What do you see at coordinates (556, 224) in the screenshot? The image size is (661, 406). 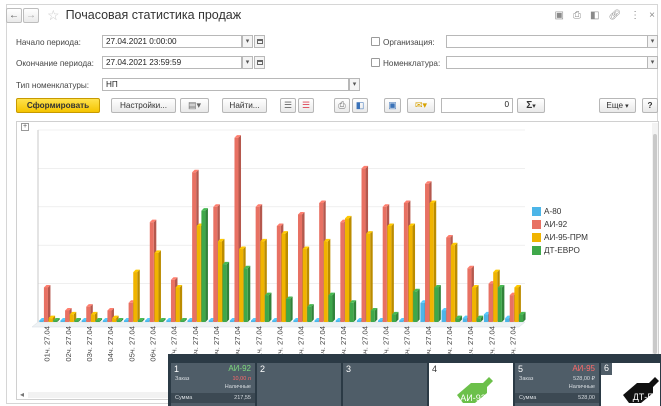 I see `legend-label: АИ-92` at bounding box center [556, 224].